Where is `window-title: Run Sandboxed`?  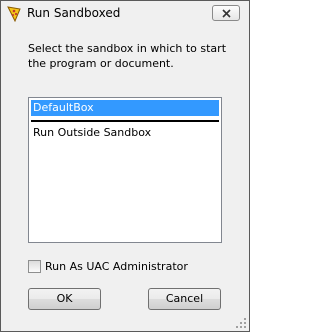
window-title: Run Sandboxed is located at coordinates (74, 13).